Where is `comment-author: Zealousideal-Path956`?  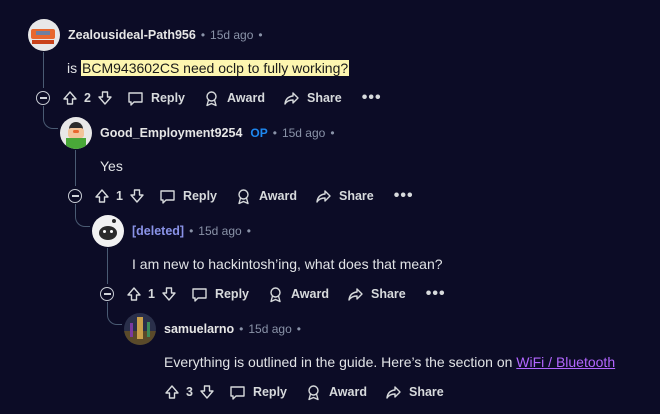
comment-author: Zealousideal-Path956 is located at coordinates (132, 35).